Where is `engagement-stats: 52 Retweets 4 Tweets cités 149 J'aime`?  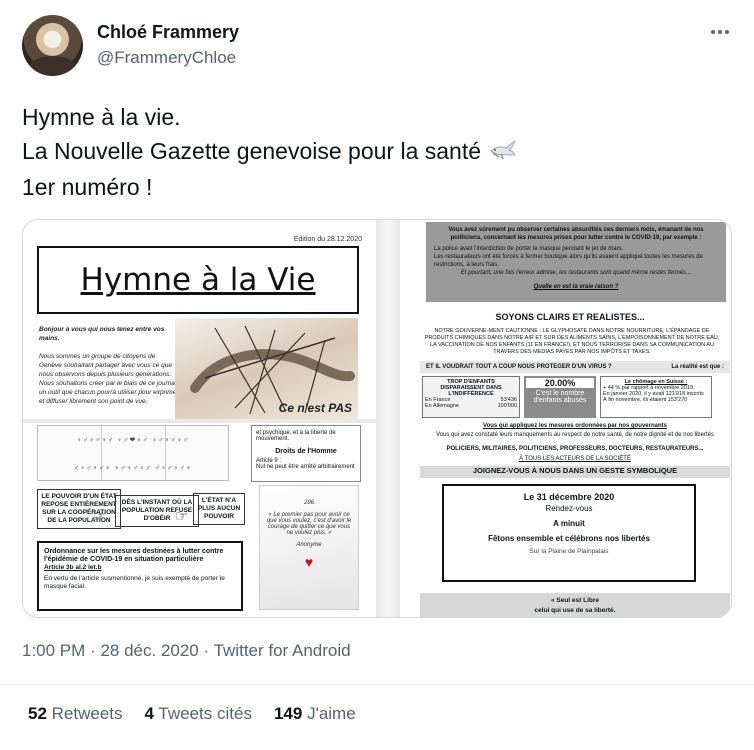 engagement-stats: 52 Retweets 4 Tweets cités 149 J'aime is located at coordinates (192, 714).